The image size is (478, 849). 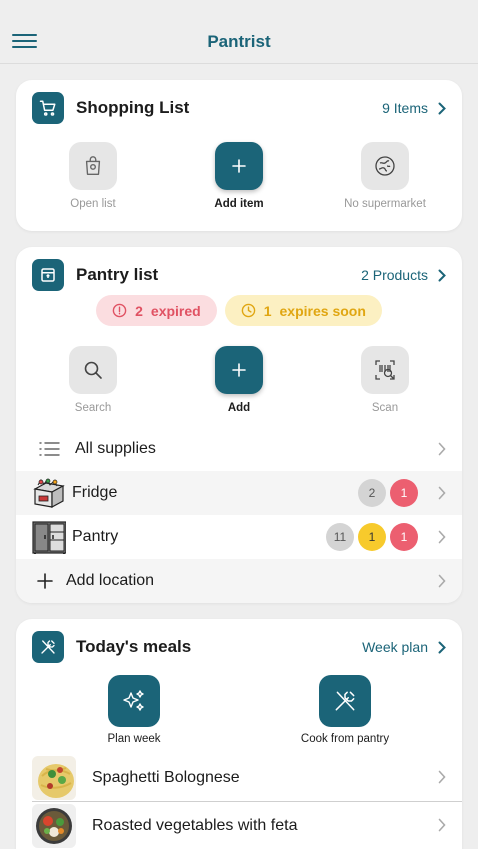 I want to click on fridge-row: Fridge 2 1, so click(x=239, y=493).